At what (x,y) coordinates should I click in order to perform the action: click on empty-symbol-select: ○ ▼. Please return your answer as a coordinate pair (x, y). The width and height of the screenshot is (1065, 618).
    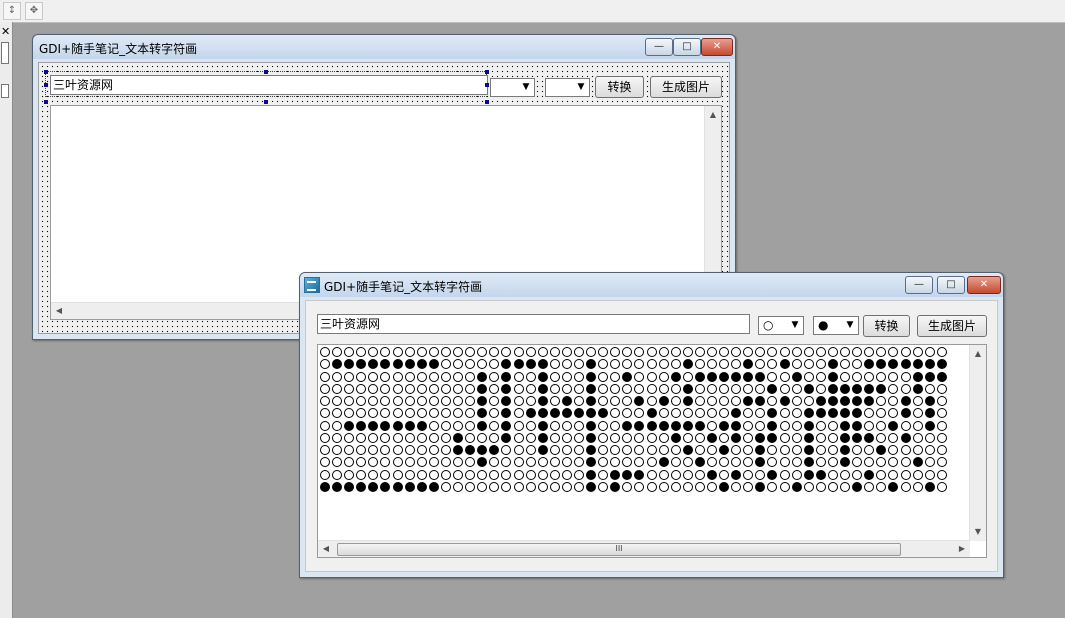
    Looking at the image, I should click on (781, 325).